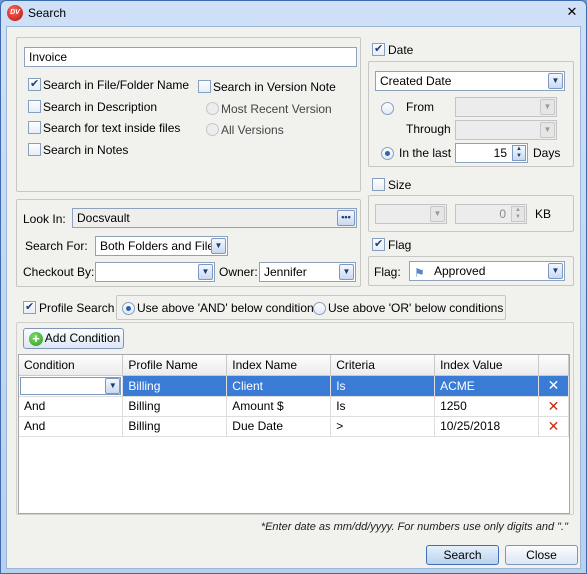  I want to click on version-note-label: Search in Version Note, so click(274, 87).